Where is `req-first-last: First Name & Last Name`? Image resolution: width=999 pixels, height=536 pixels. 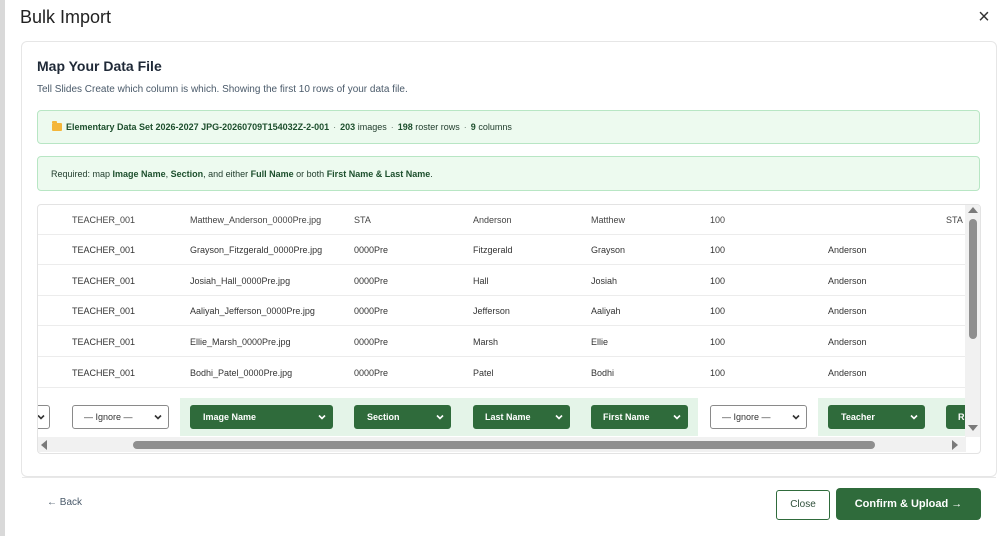
req-first-last: First Name & Last Name is located at coordinates (378, 174).